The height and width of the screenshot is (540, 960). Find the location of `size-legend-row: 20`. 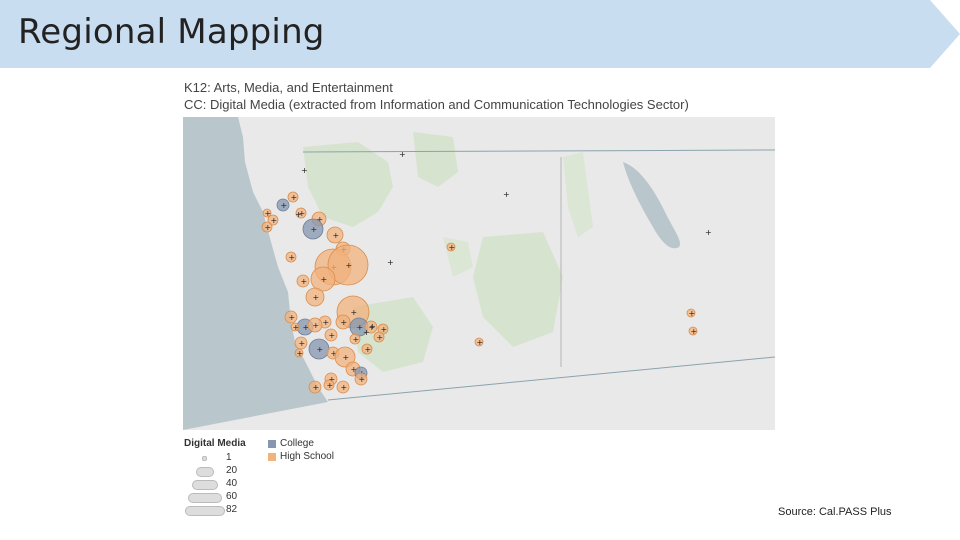

size-legend-row: 20 is located at coordinates (214, 471).